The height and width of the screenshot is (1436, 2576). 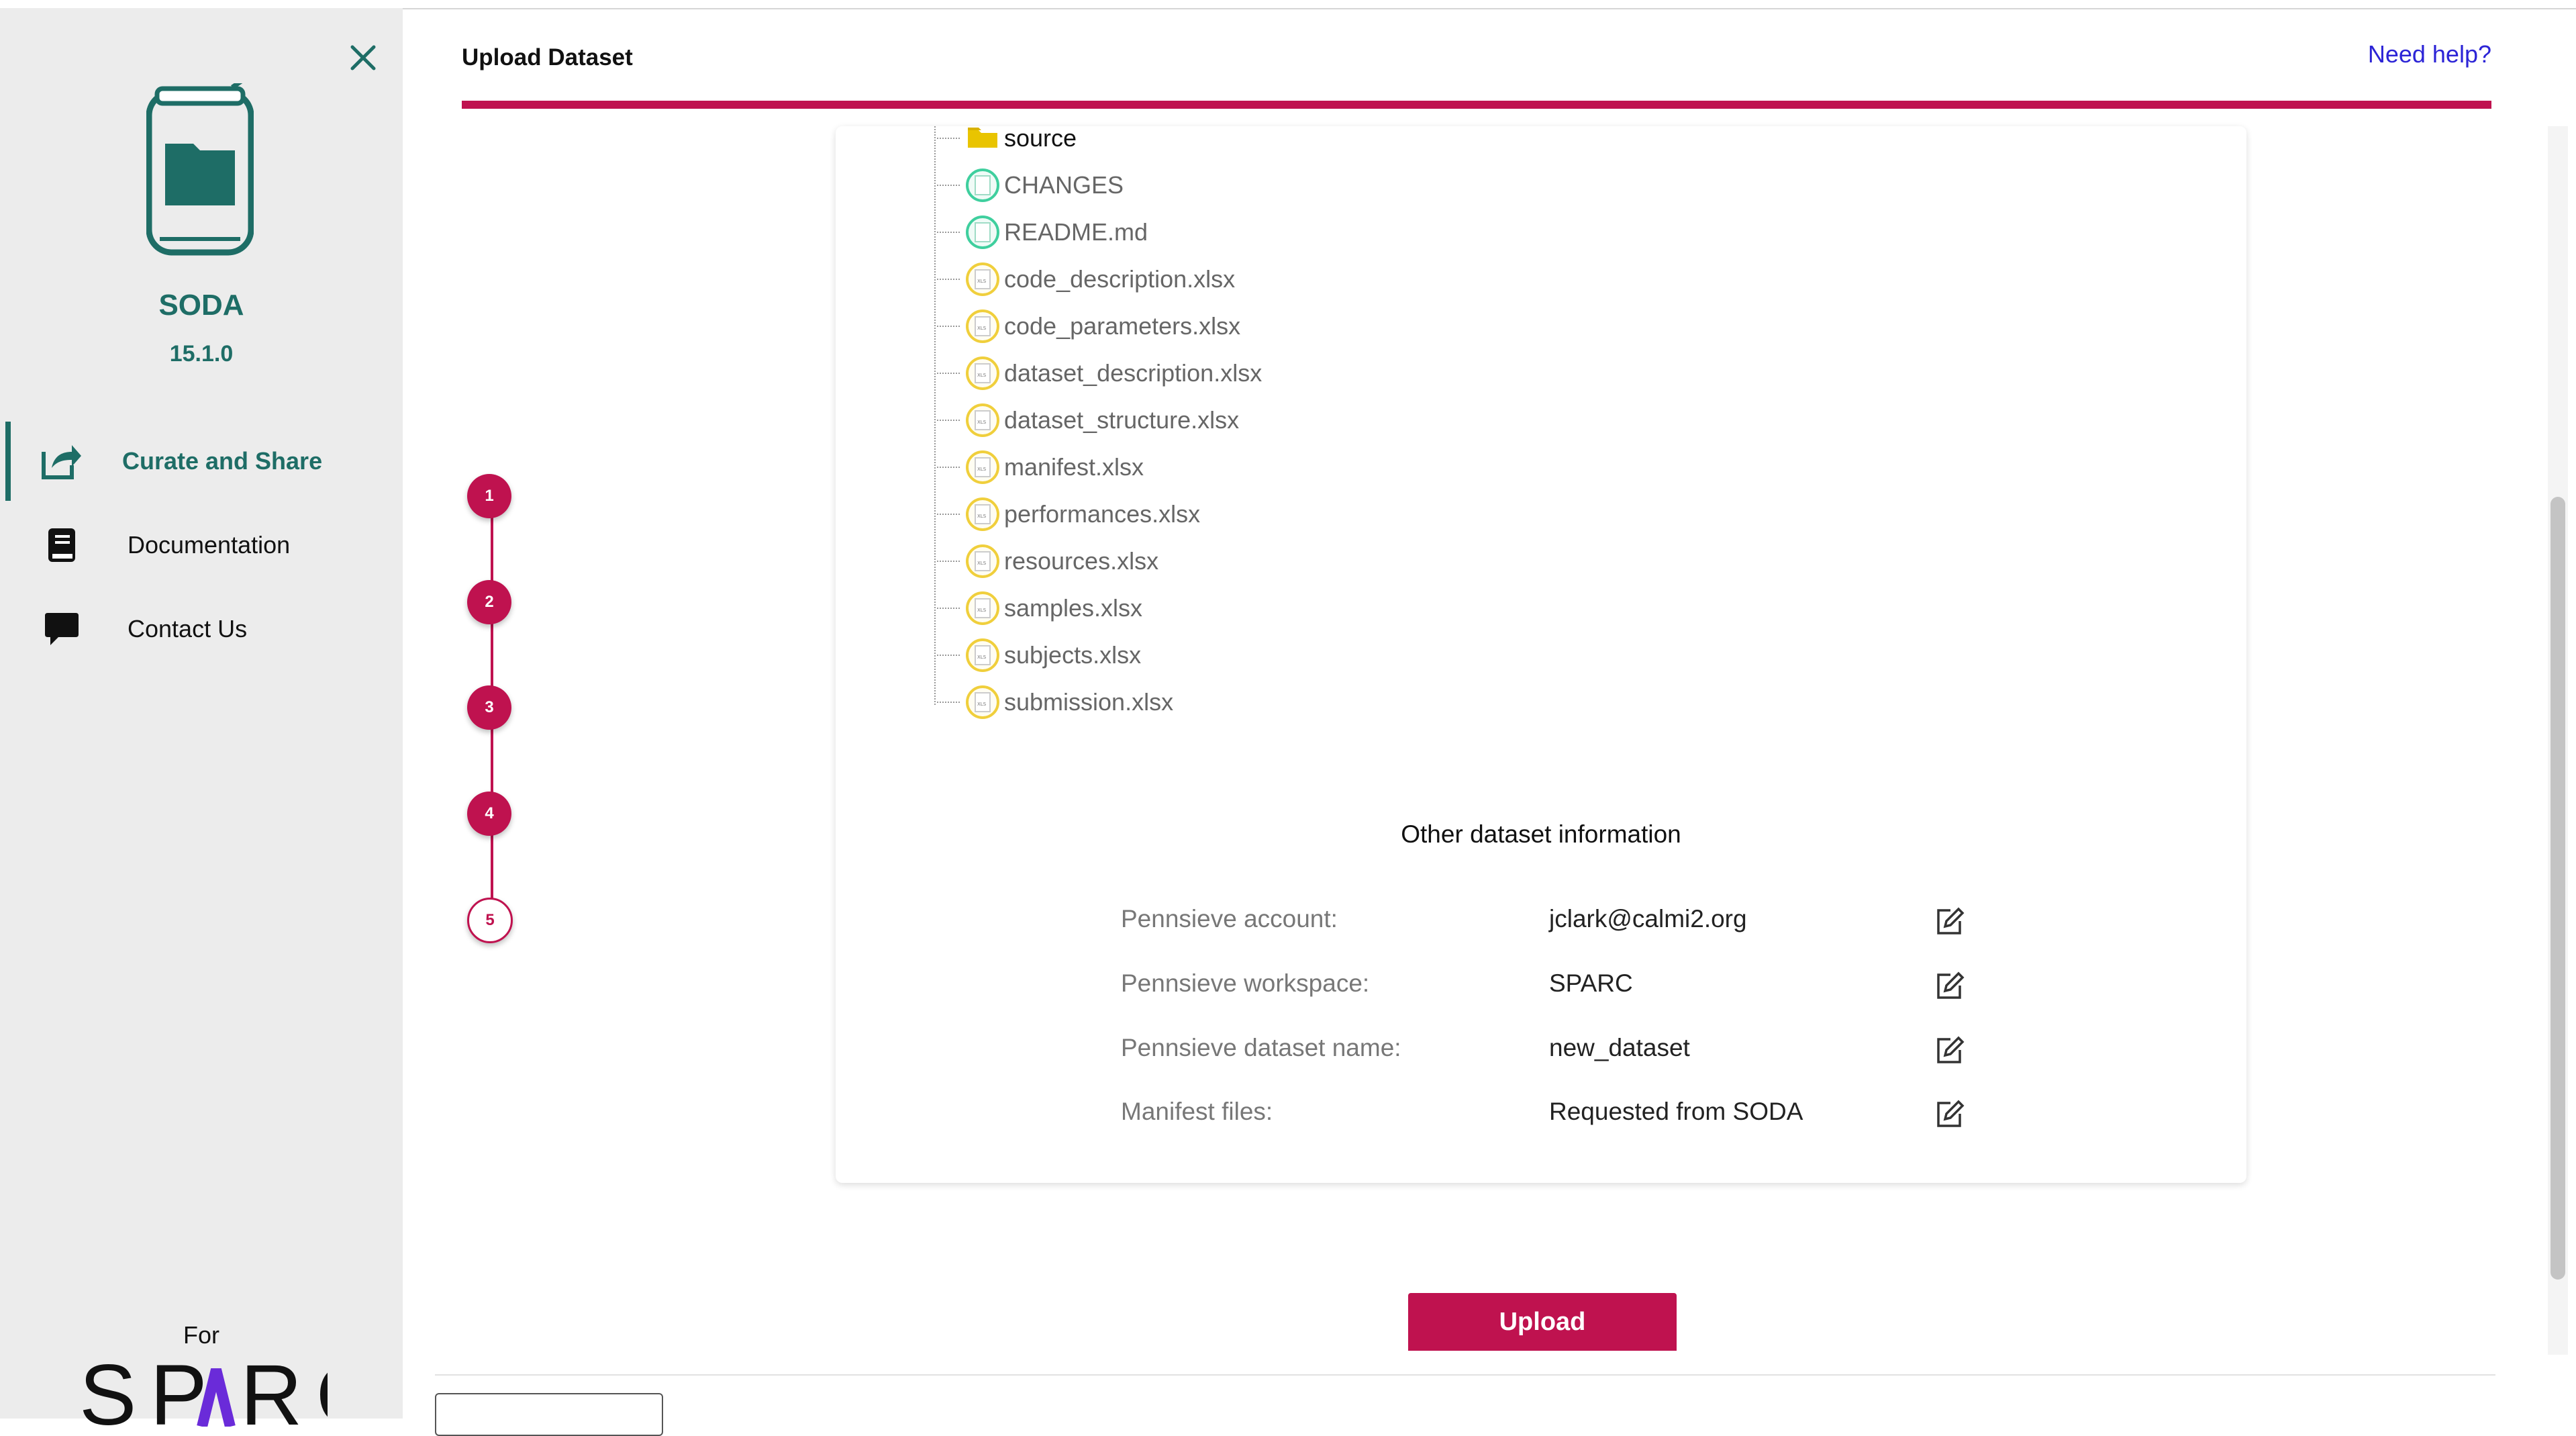 I want to click on info-value: Requested from SODA, so click(x=1676, y=1111).